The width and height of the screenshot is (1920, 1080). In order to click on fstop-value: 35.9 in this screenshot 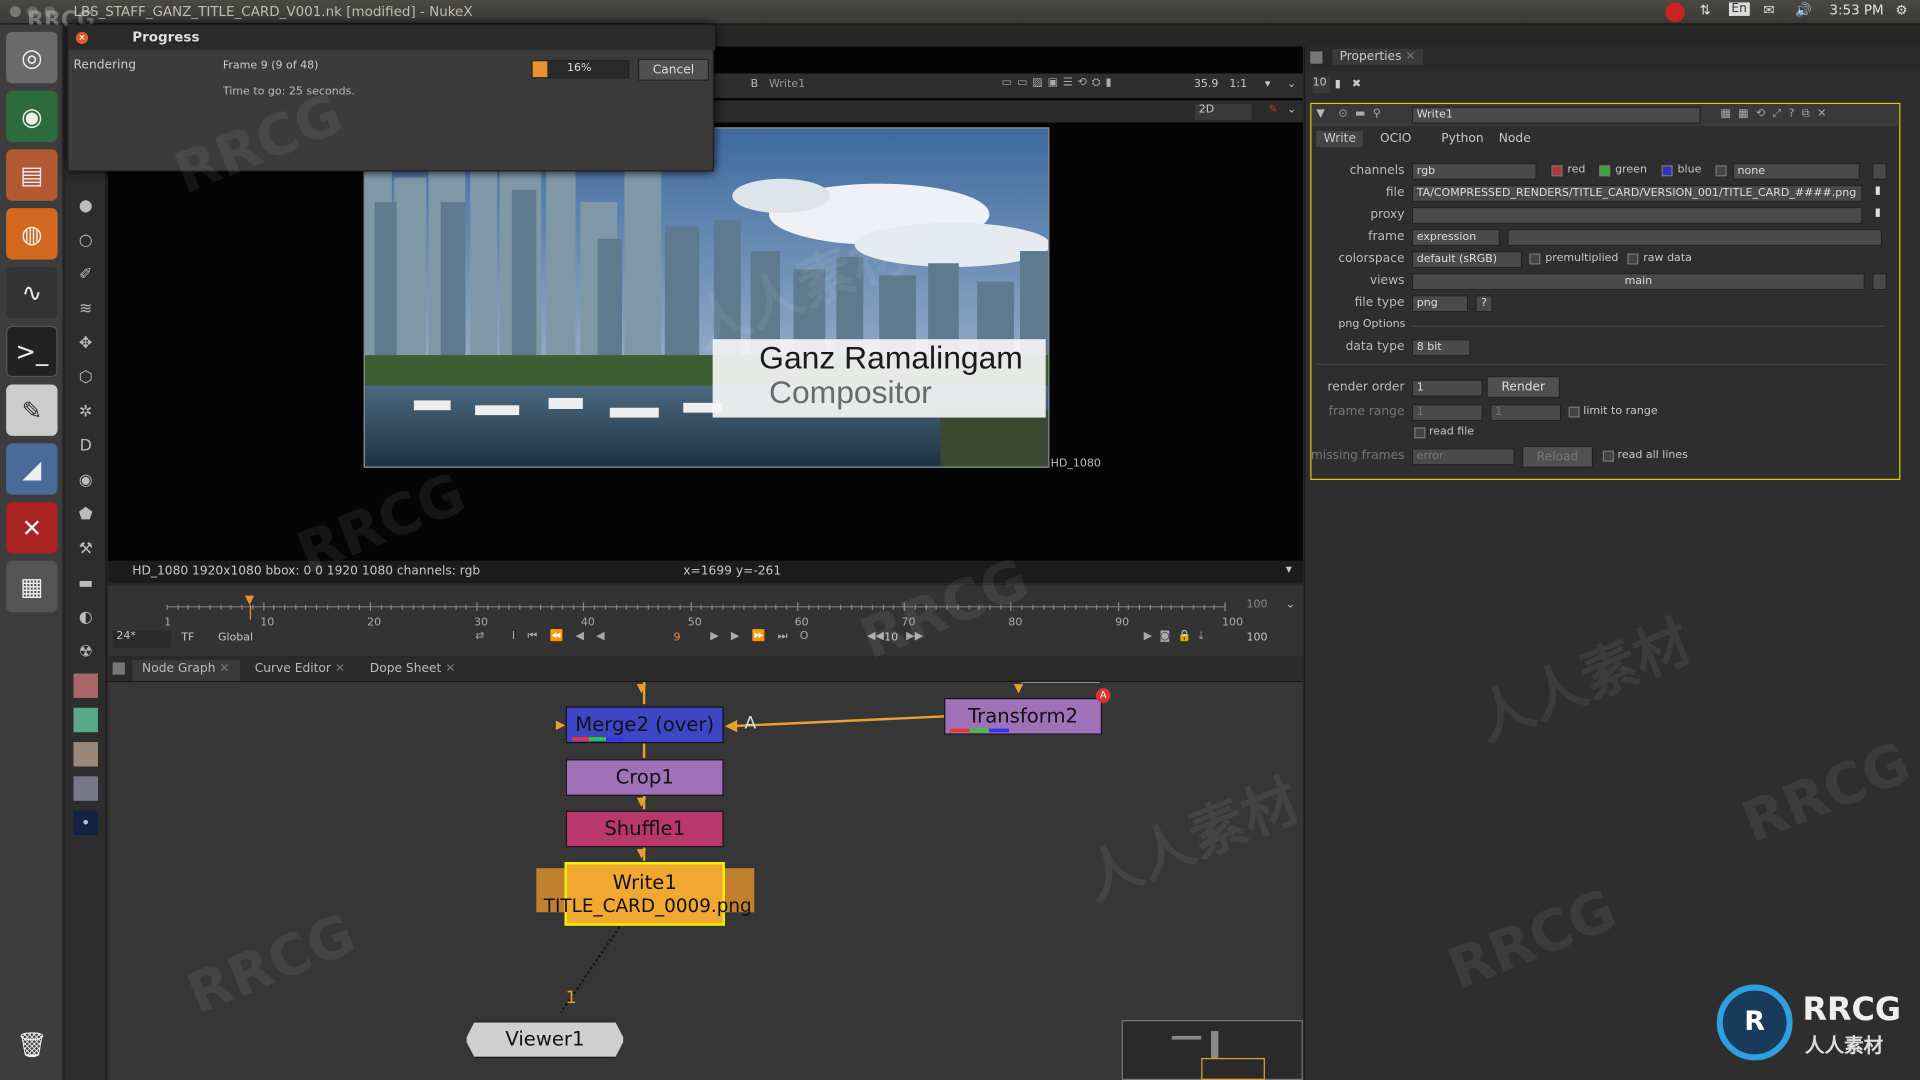, I will do `click(1206, 84)`.